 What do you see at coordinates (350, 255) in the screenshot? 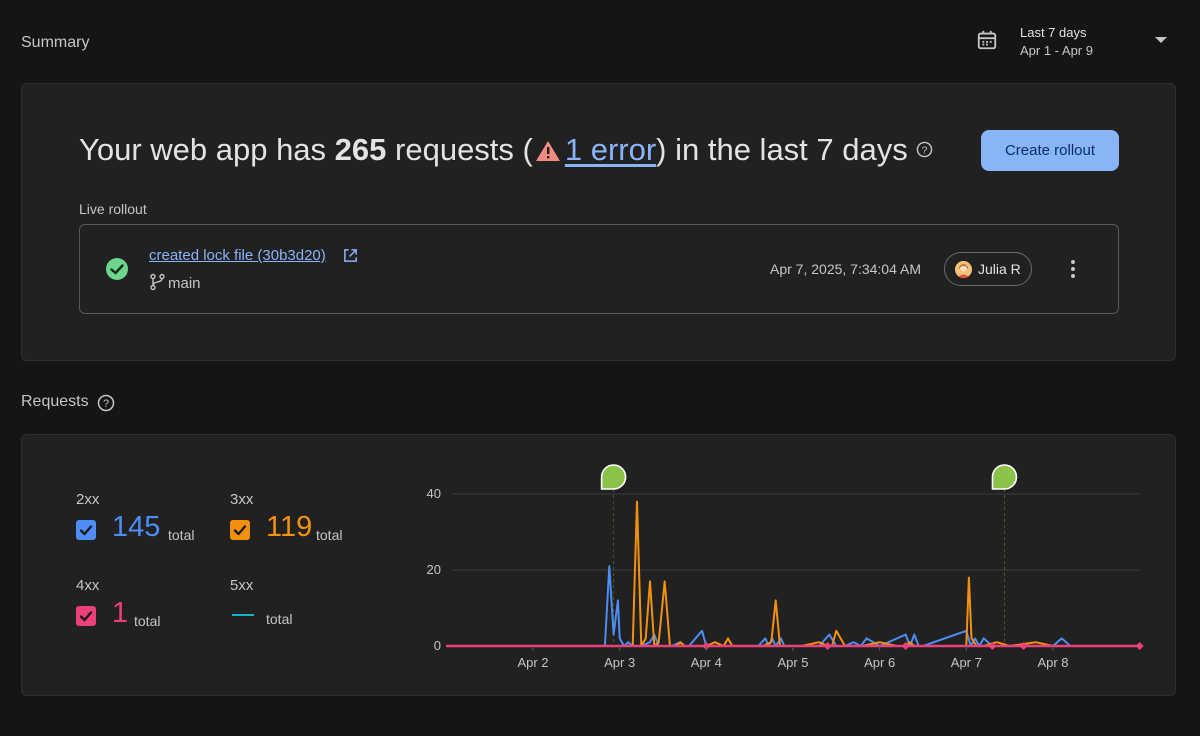
I see `external-link-icon` at bounding box center [350, 255].